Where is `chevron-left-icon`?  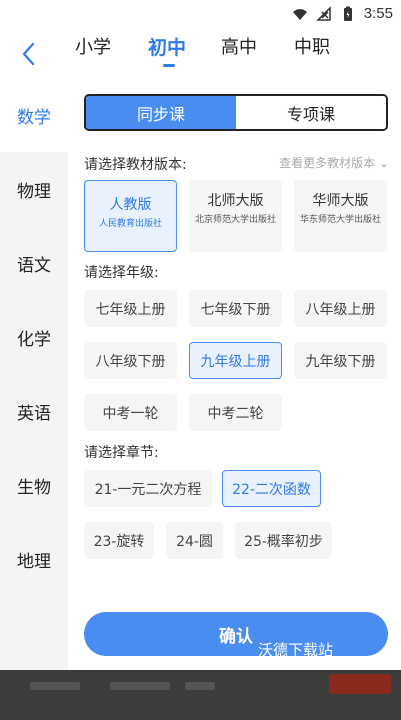 chevron-left-icon is located at coordinates (30, 54).